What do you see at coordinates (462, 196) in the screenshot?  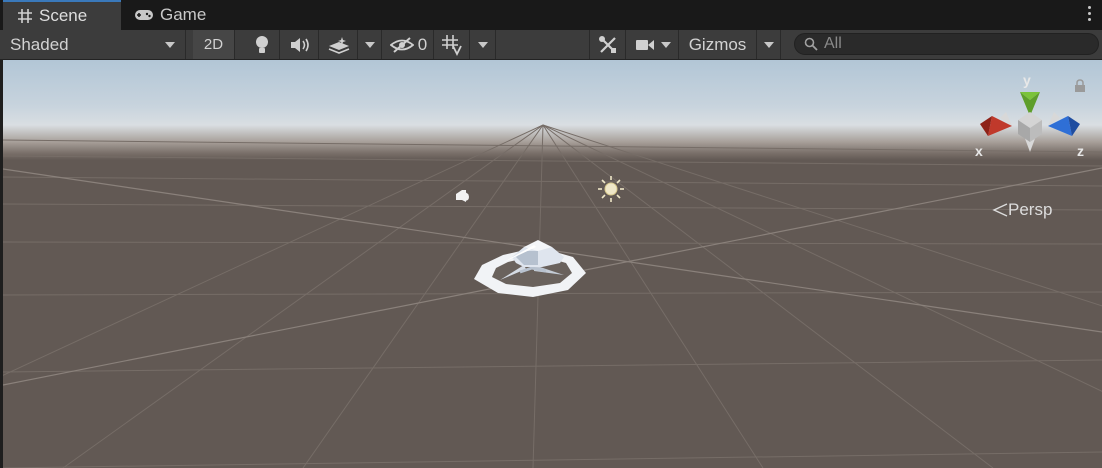 I see `audio-source-gizmo-icon` at bounding box center [462, 196].